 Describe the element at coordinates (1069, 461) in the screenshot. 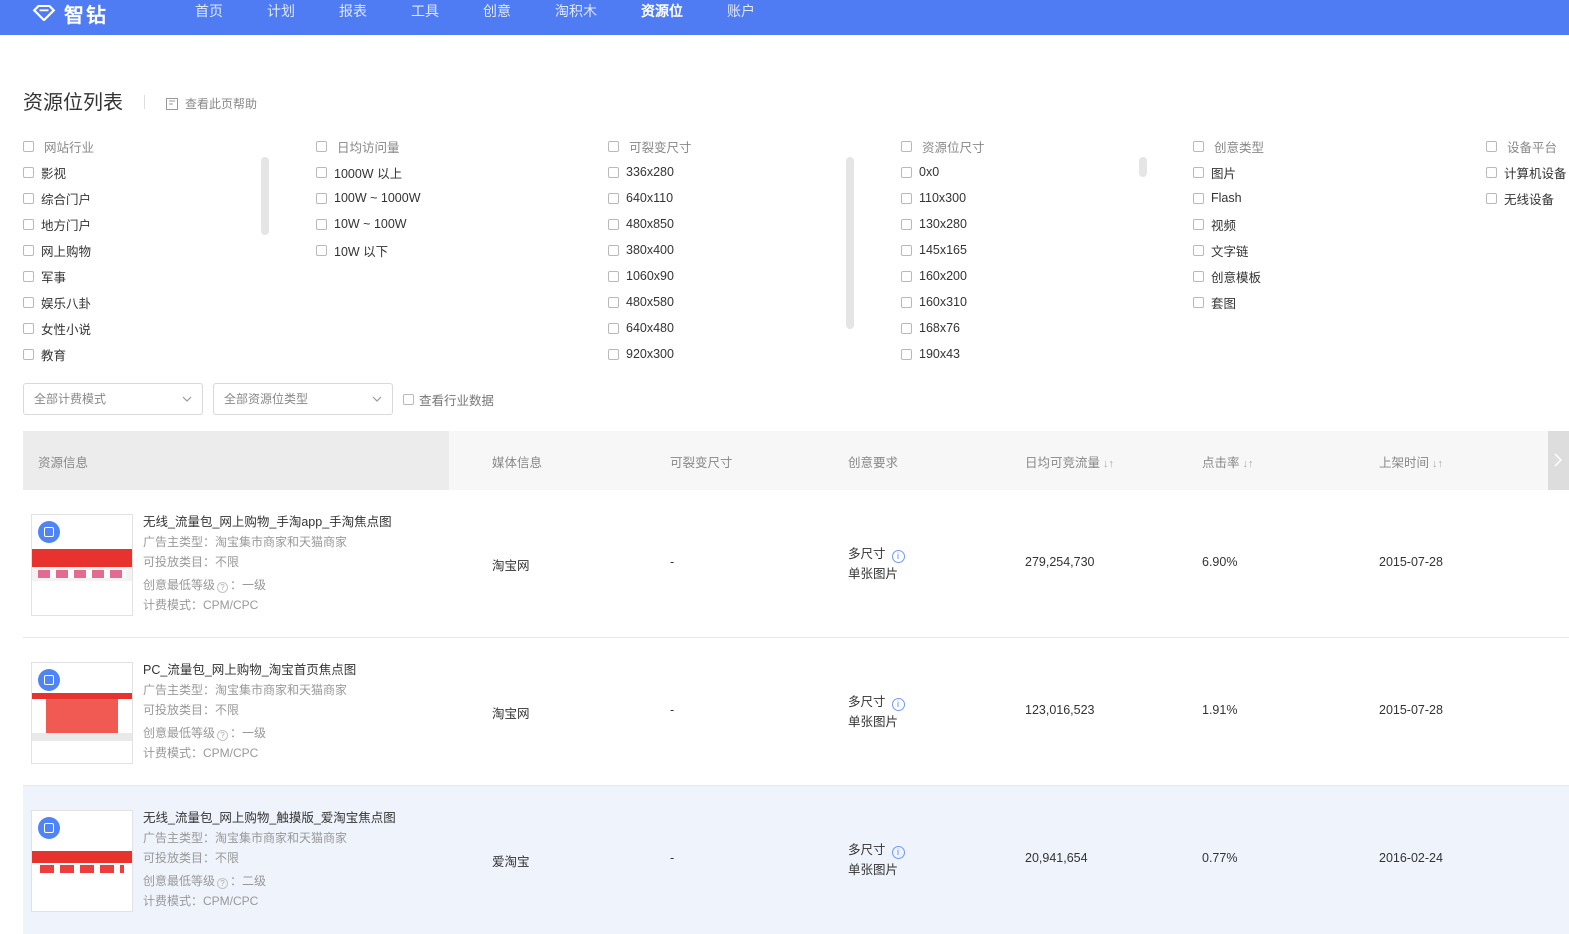

I see `col-traffic: 日均可竞流量 ↓↑` at that location.